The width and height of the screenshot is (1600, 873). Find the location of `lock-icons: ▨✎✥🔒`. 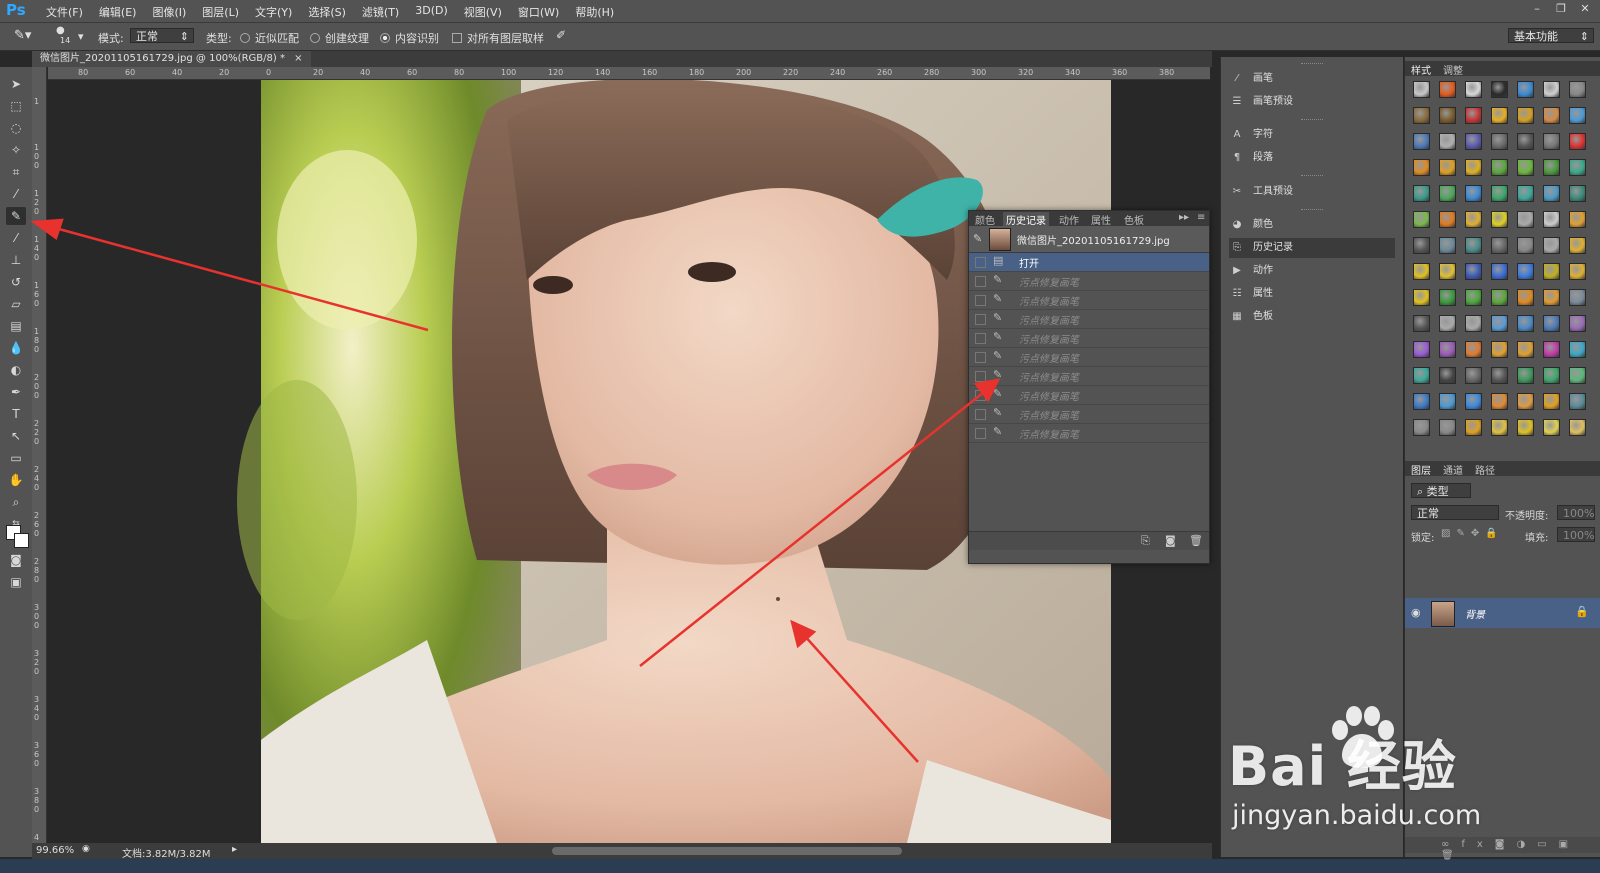

lock-icons: ▨✎✥🔒 is located at coordinates (1472, 533).